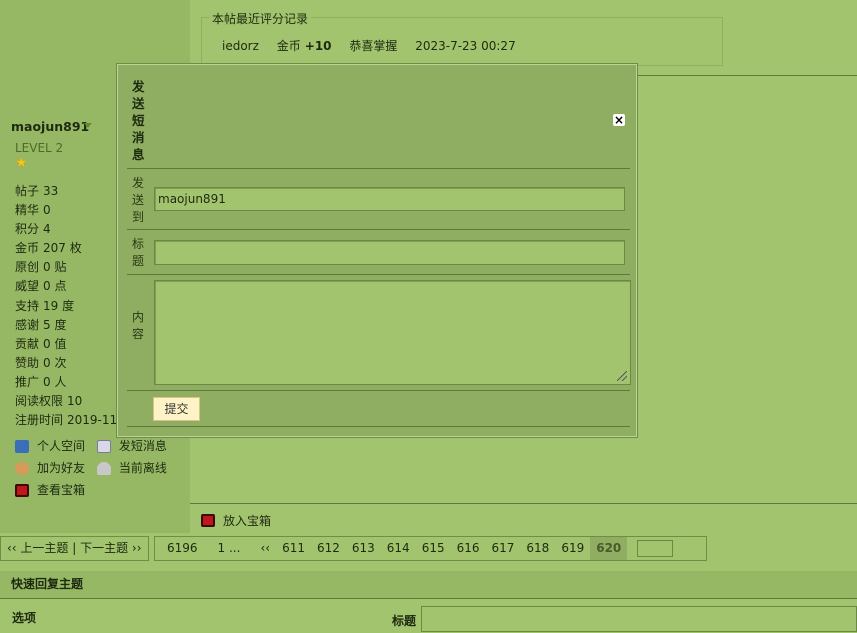 This screenshot has height=633, width=857. I want to click on page-jump-input, so click(655, 548).